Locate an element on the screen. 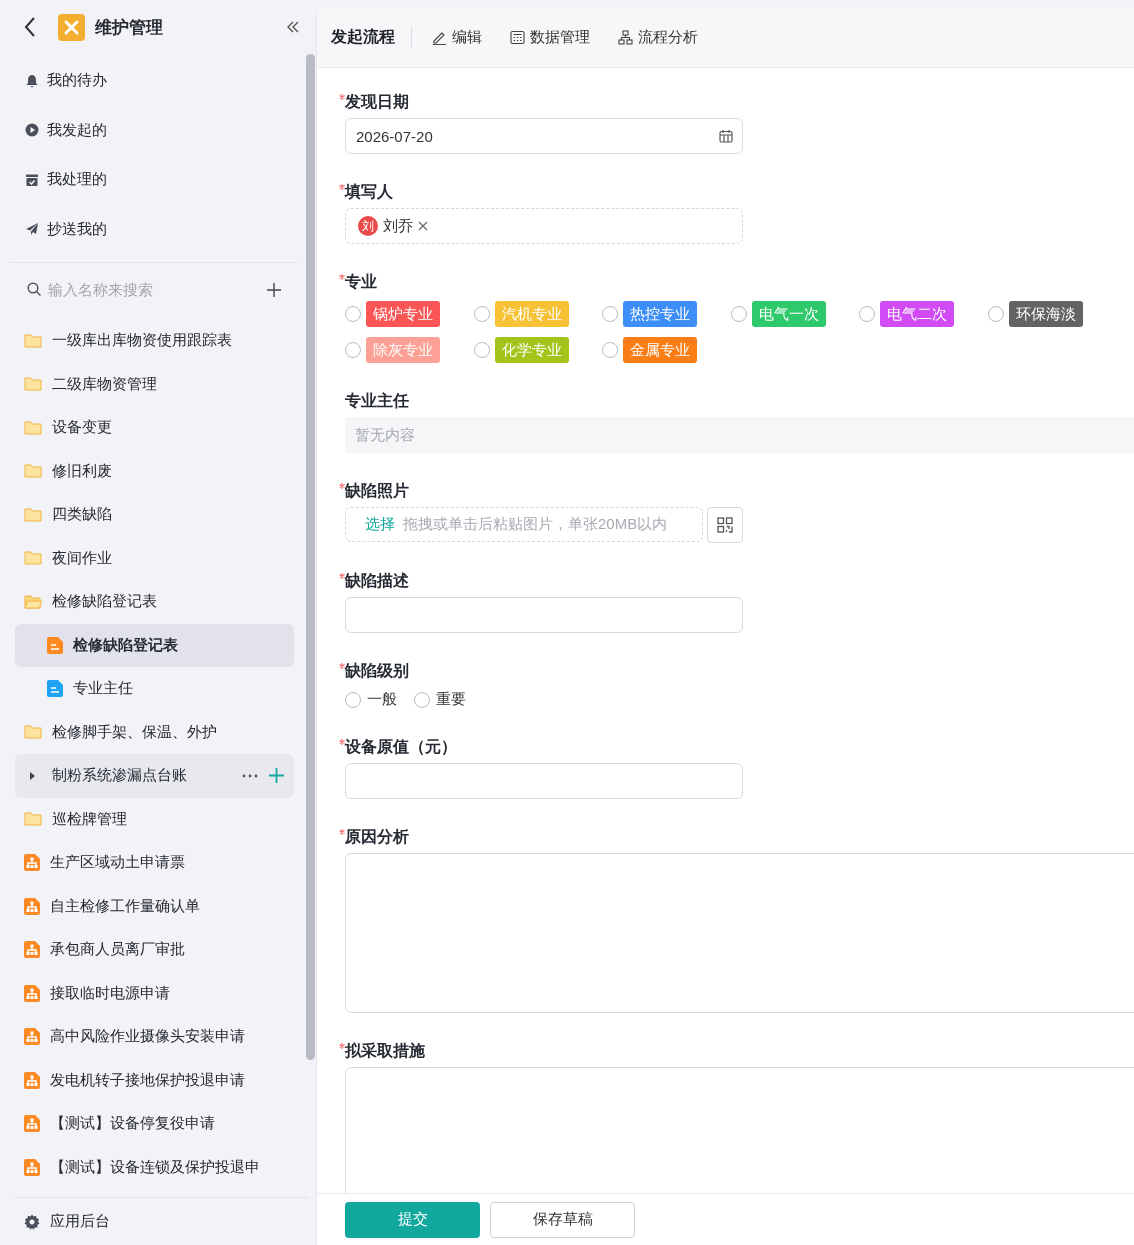 Image resolution: width=1134 pixels, height=1245 pixels. option-label: 重要 is located at coordinates (451, 699).